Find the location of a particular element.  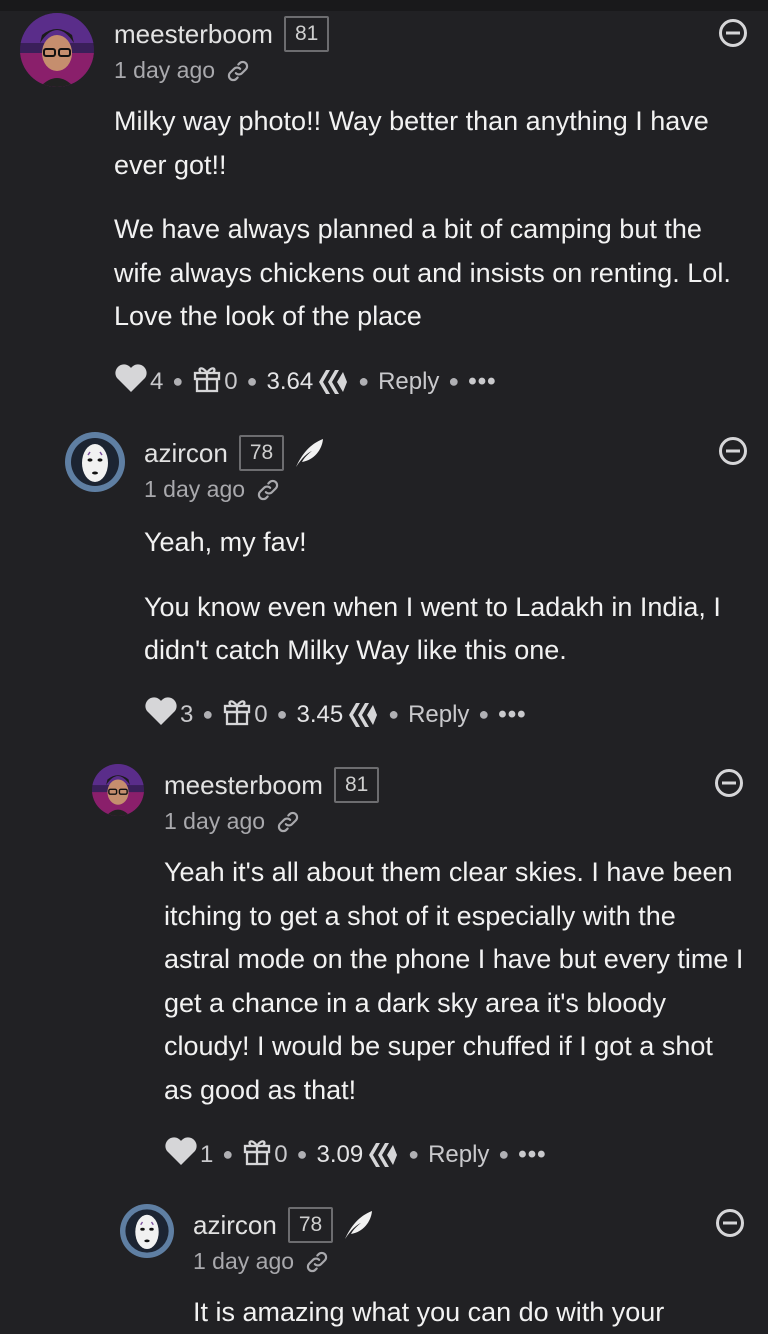

payout-value: 3.64 is located at coordinates (289, 382).